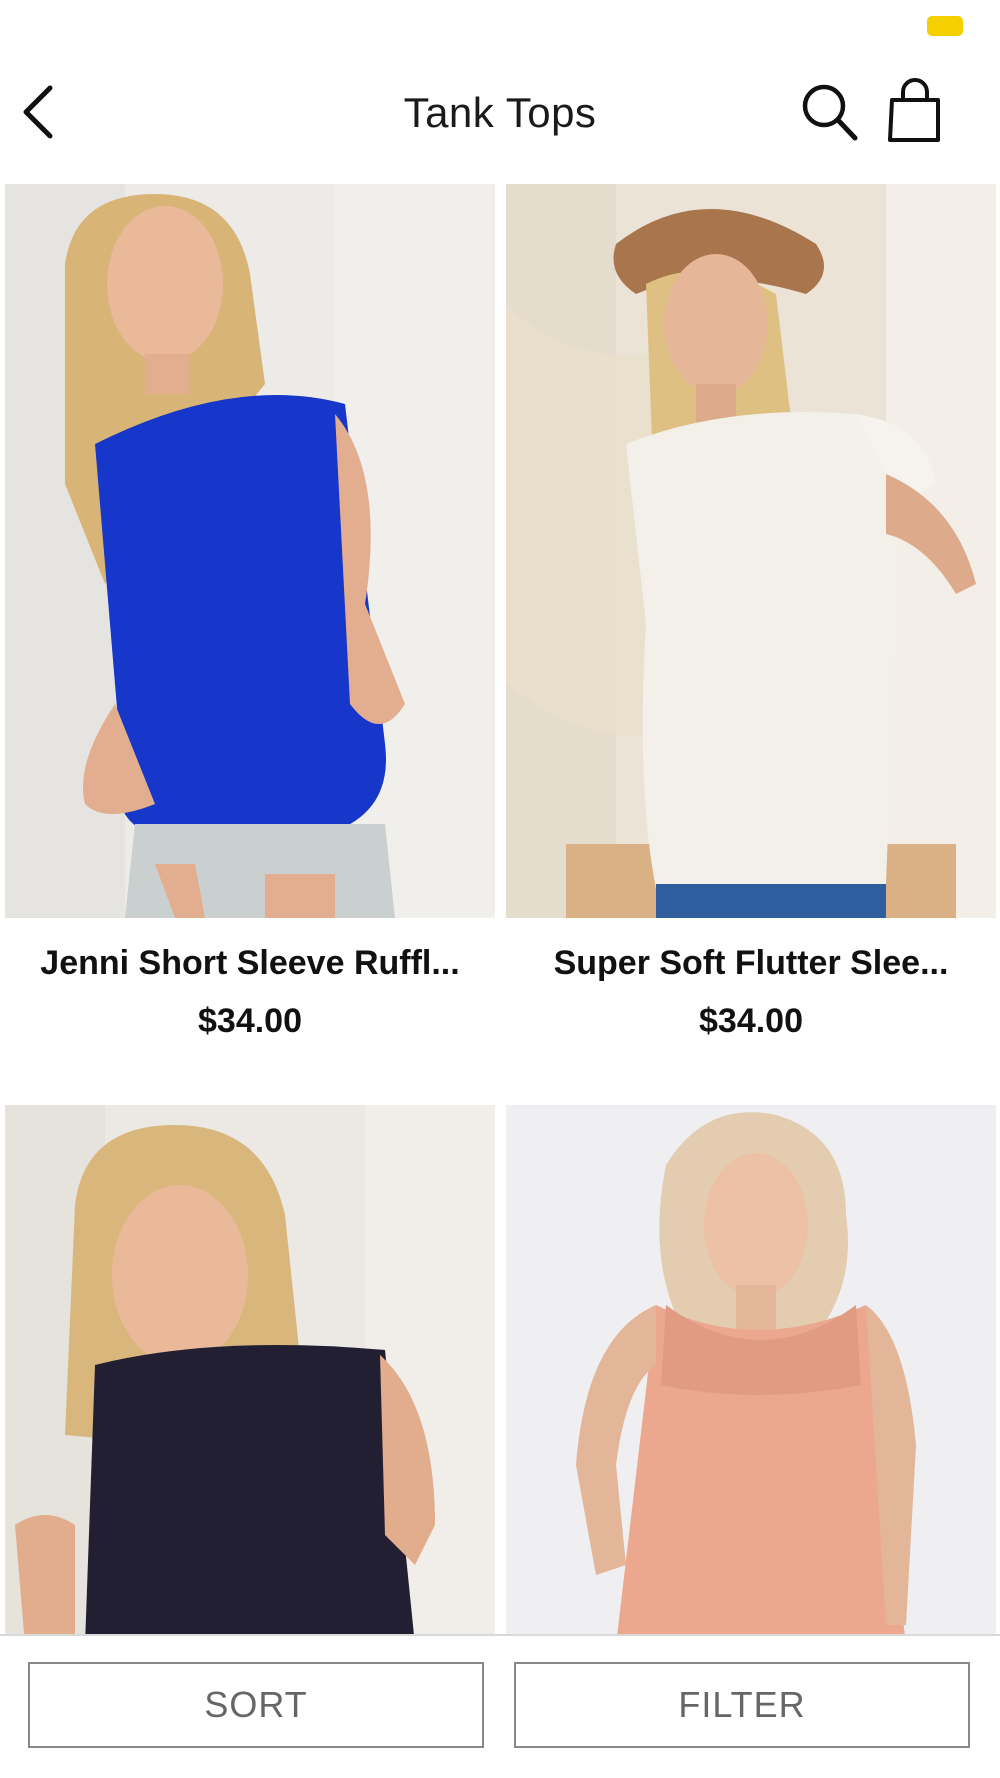  I want to click on shopping-bag-icon, so click(914, 110).